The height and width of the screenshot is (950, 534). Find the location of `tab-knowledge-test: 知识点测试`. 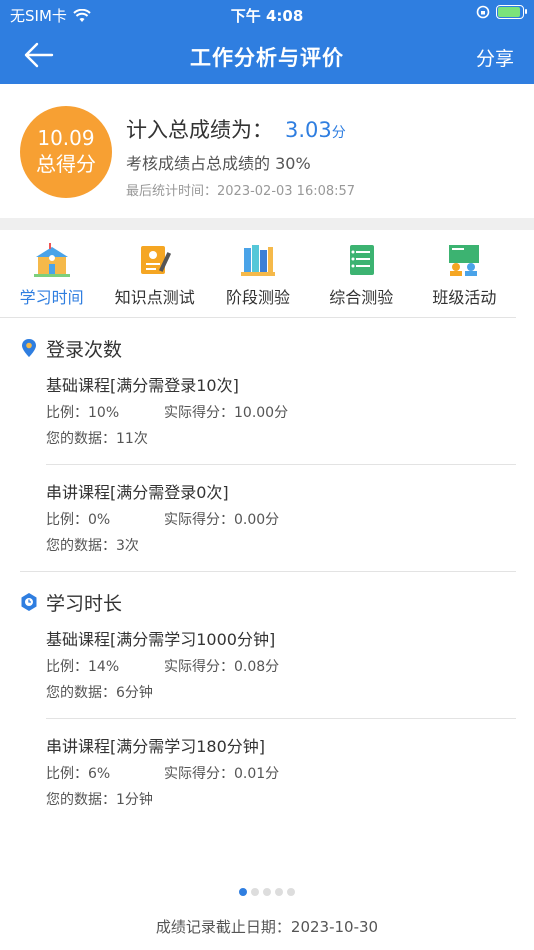

tab-knowledge-test: 知识点测试 is located at coordinates (154, 279).